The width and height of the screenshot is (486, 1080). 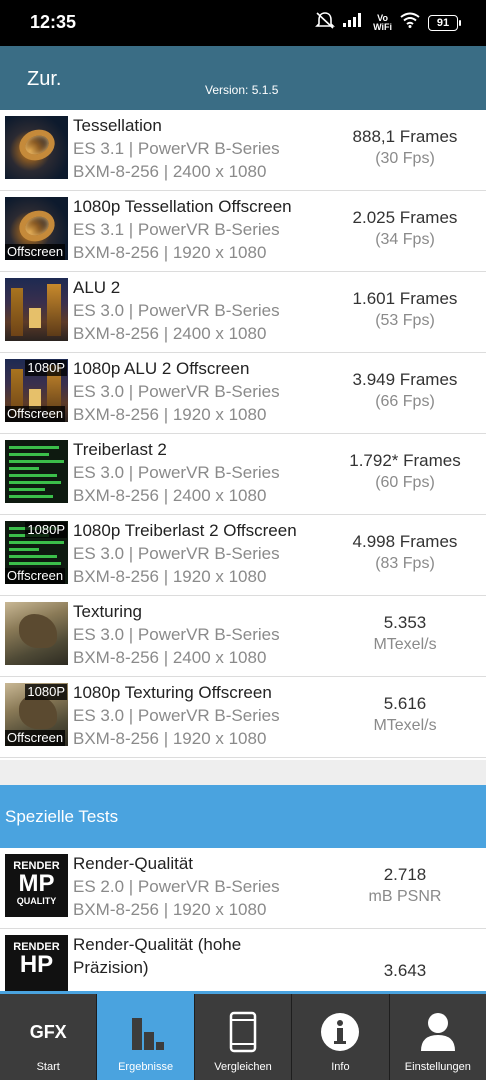 What do you see at coordinates (36, 147) in the screenshot?
I see `tessellation-thumbnail` at bounding box center [36, 147].